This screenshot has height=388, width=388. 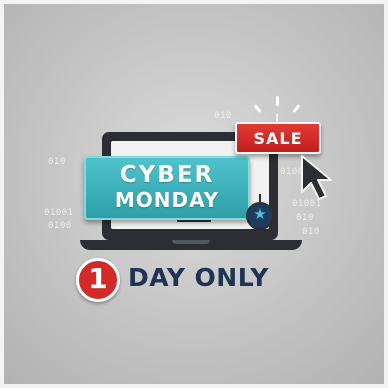 I want to click on sale-label: SALE, so click(x=278, y=138).